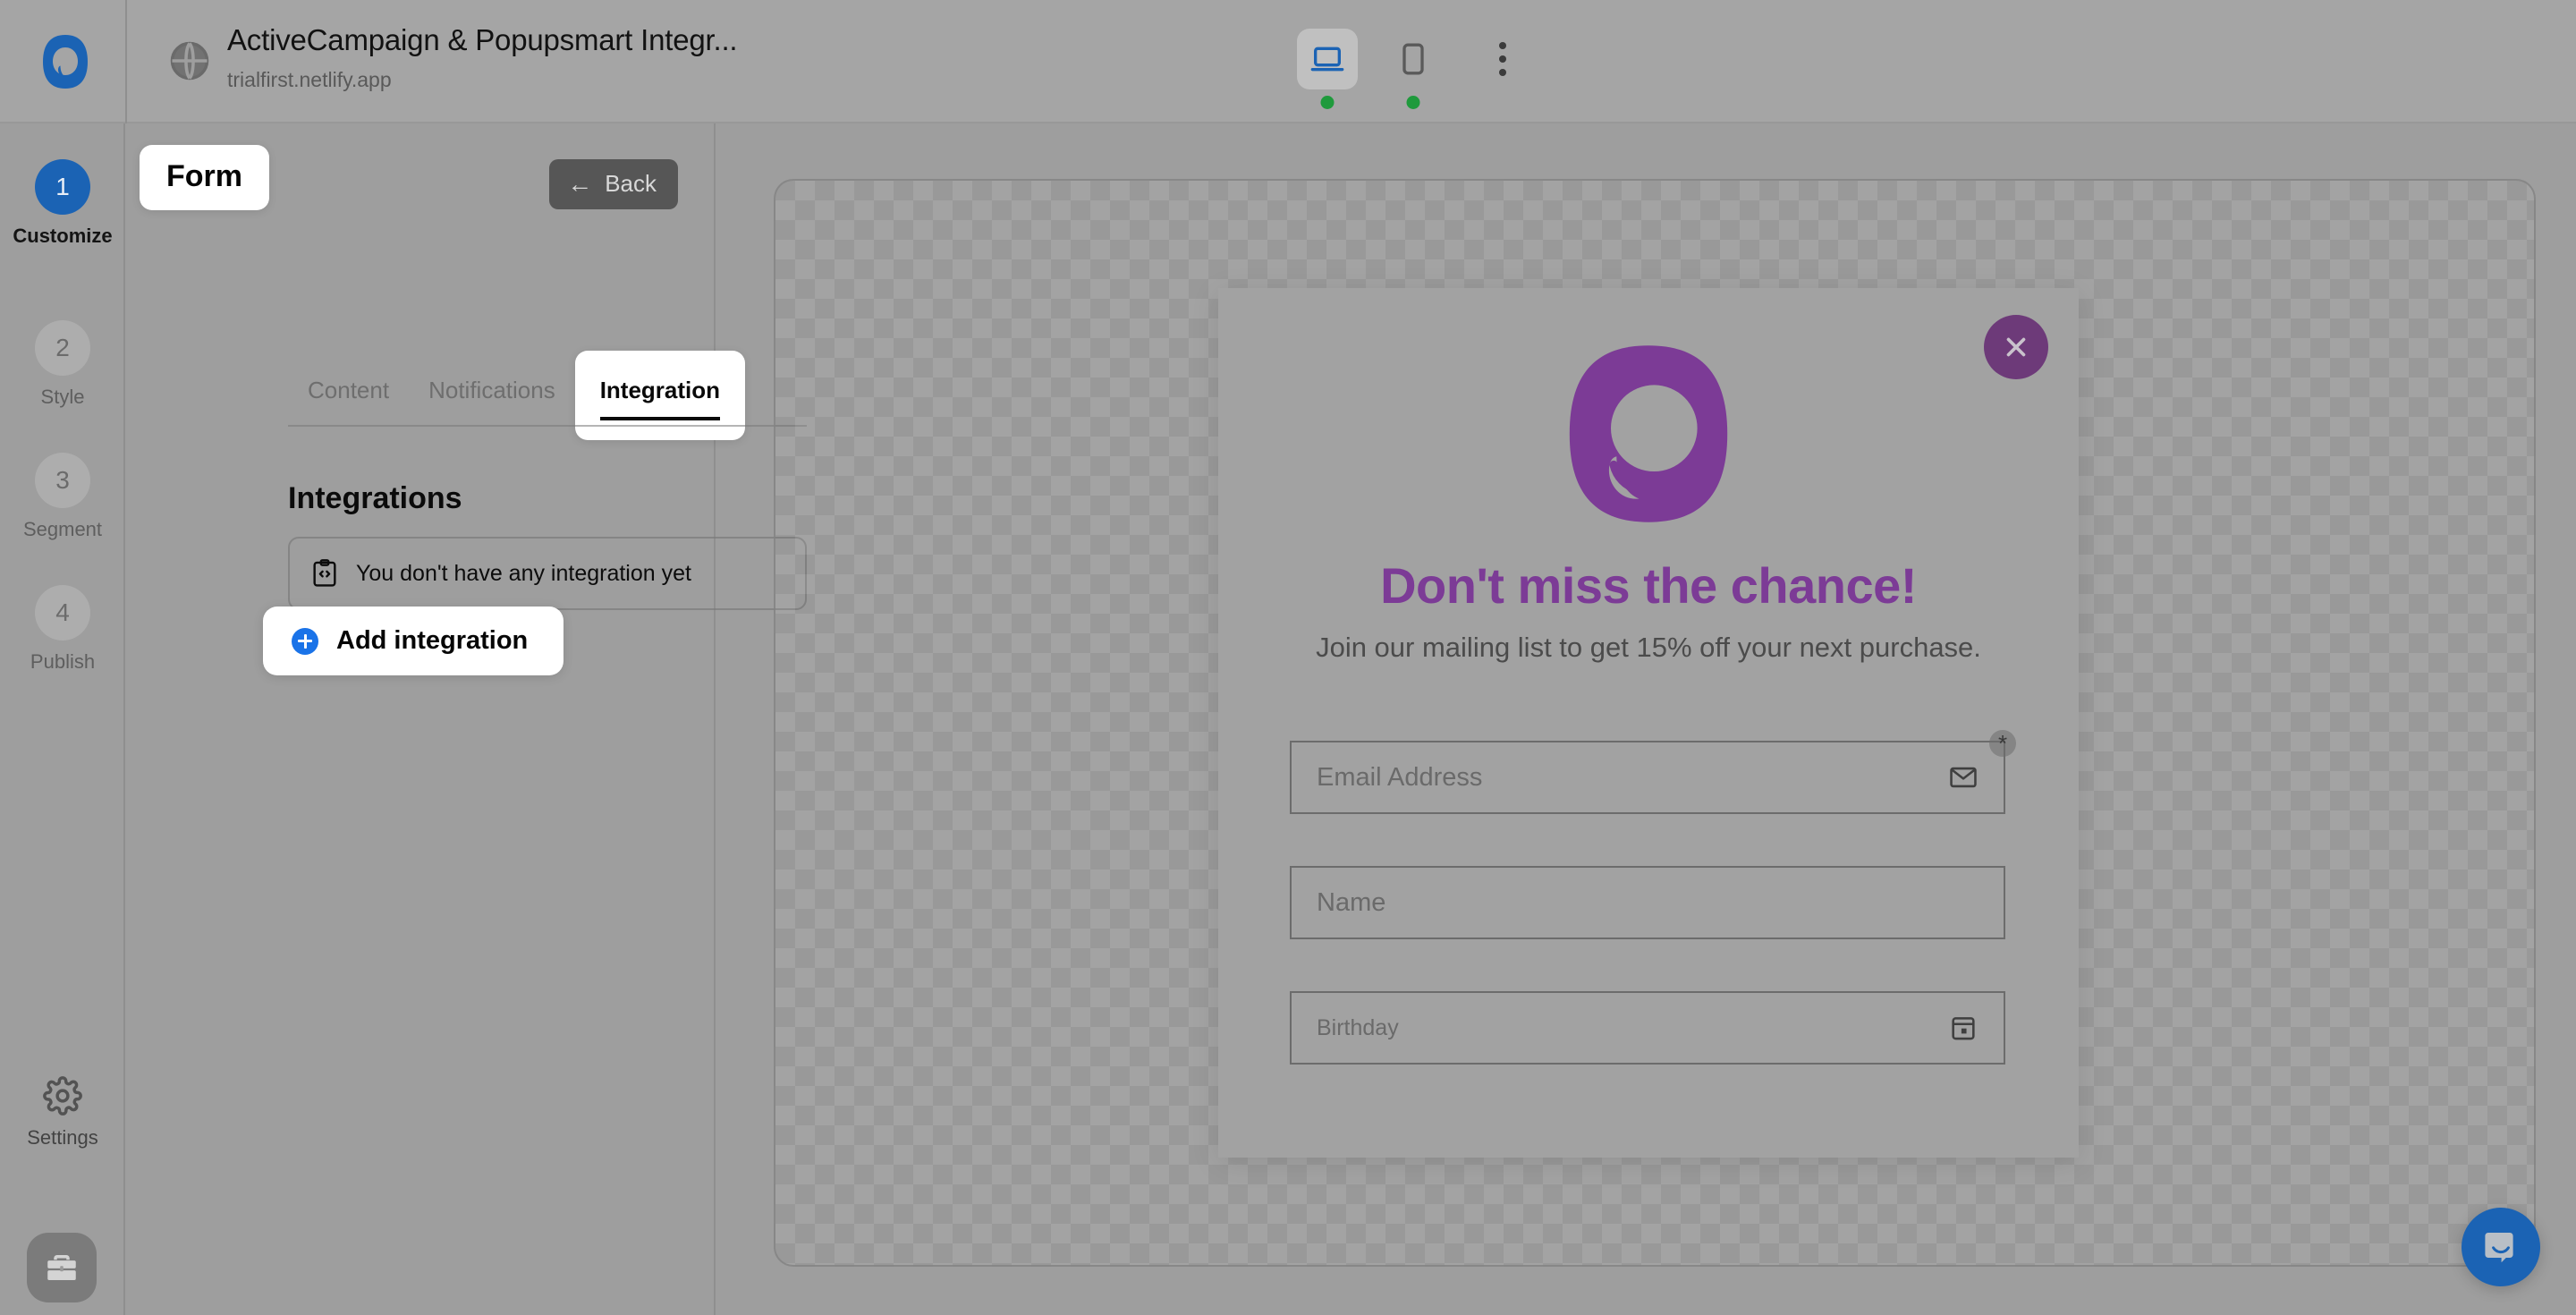 This screenshot has height=1315, width=2576. I want to click on step-label: Segment, so click(62, 529).